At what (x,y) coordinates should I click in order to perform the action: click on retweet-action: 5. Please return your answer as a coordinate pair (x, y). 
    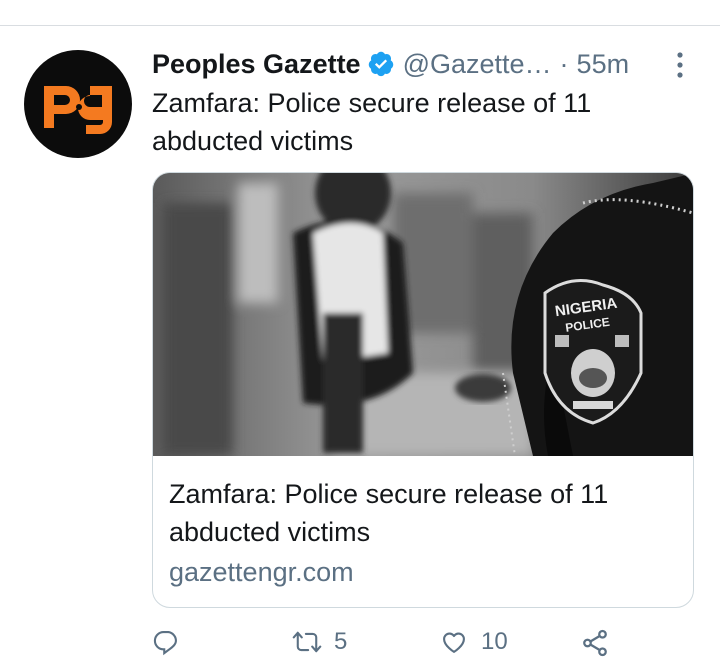
    Looking at the image, I should click on (319, 642).